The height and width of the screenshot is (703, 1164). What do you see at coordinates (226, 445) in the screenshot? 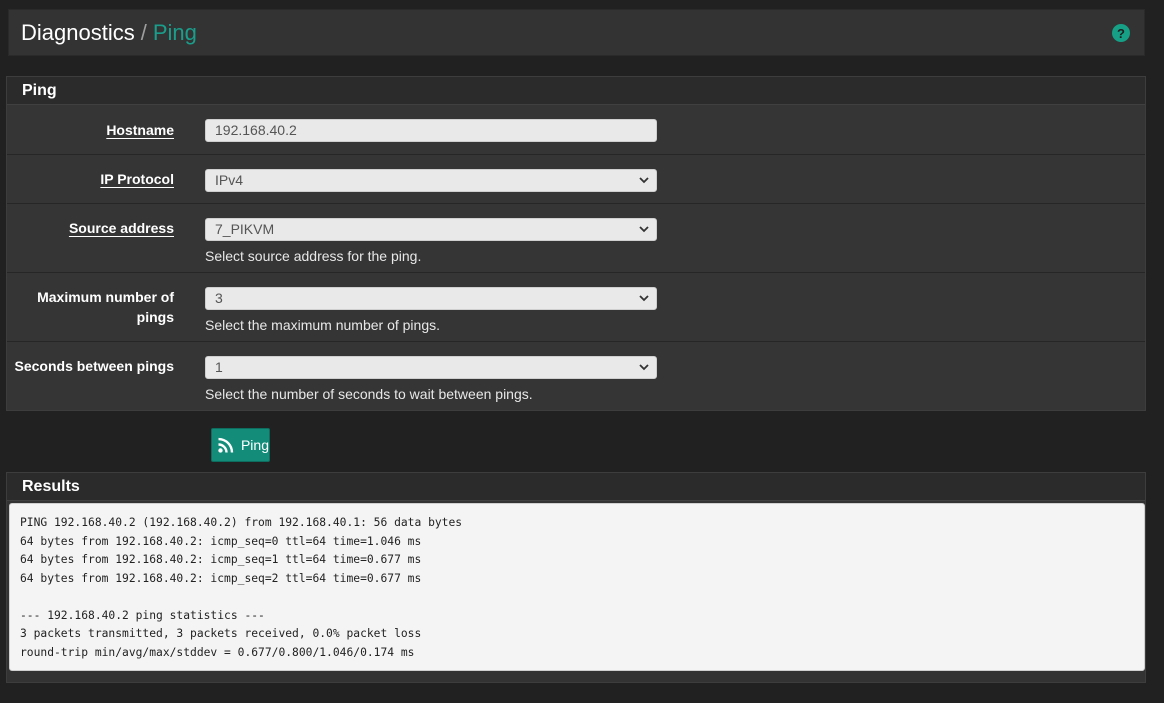
I see `rss-icon` at bounding box center [226, 445].